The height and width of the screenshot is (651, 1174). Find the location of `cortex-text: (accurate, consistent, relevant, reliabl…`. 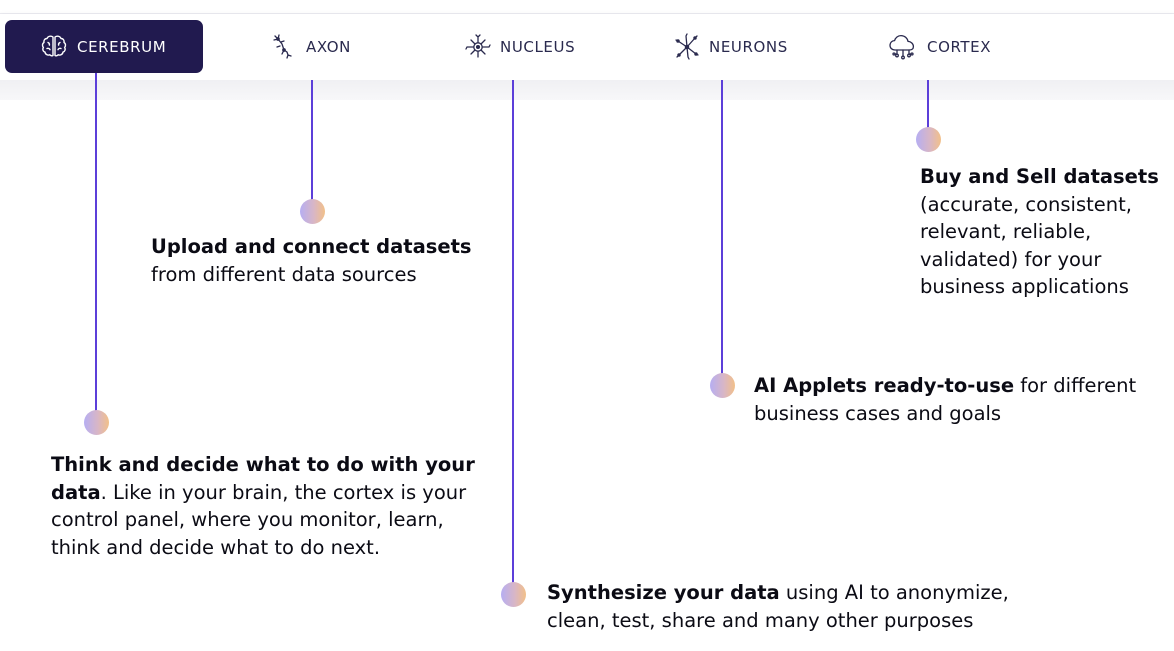

cortex-text: (accurate, consistent, relevant, reliabl… is located at coordinates (1026, 245).